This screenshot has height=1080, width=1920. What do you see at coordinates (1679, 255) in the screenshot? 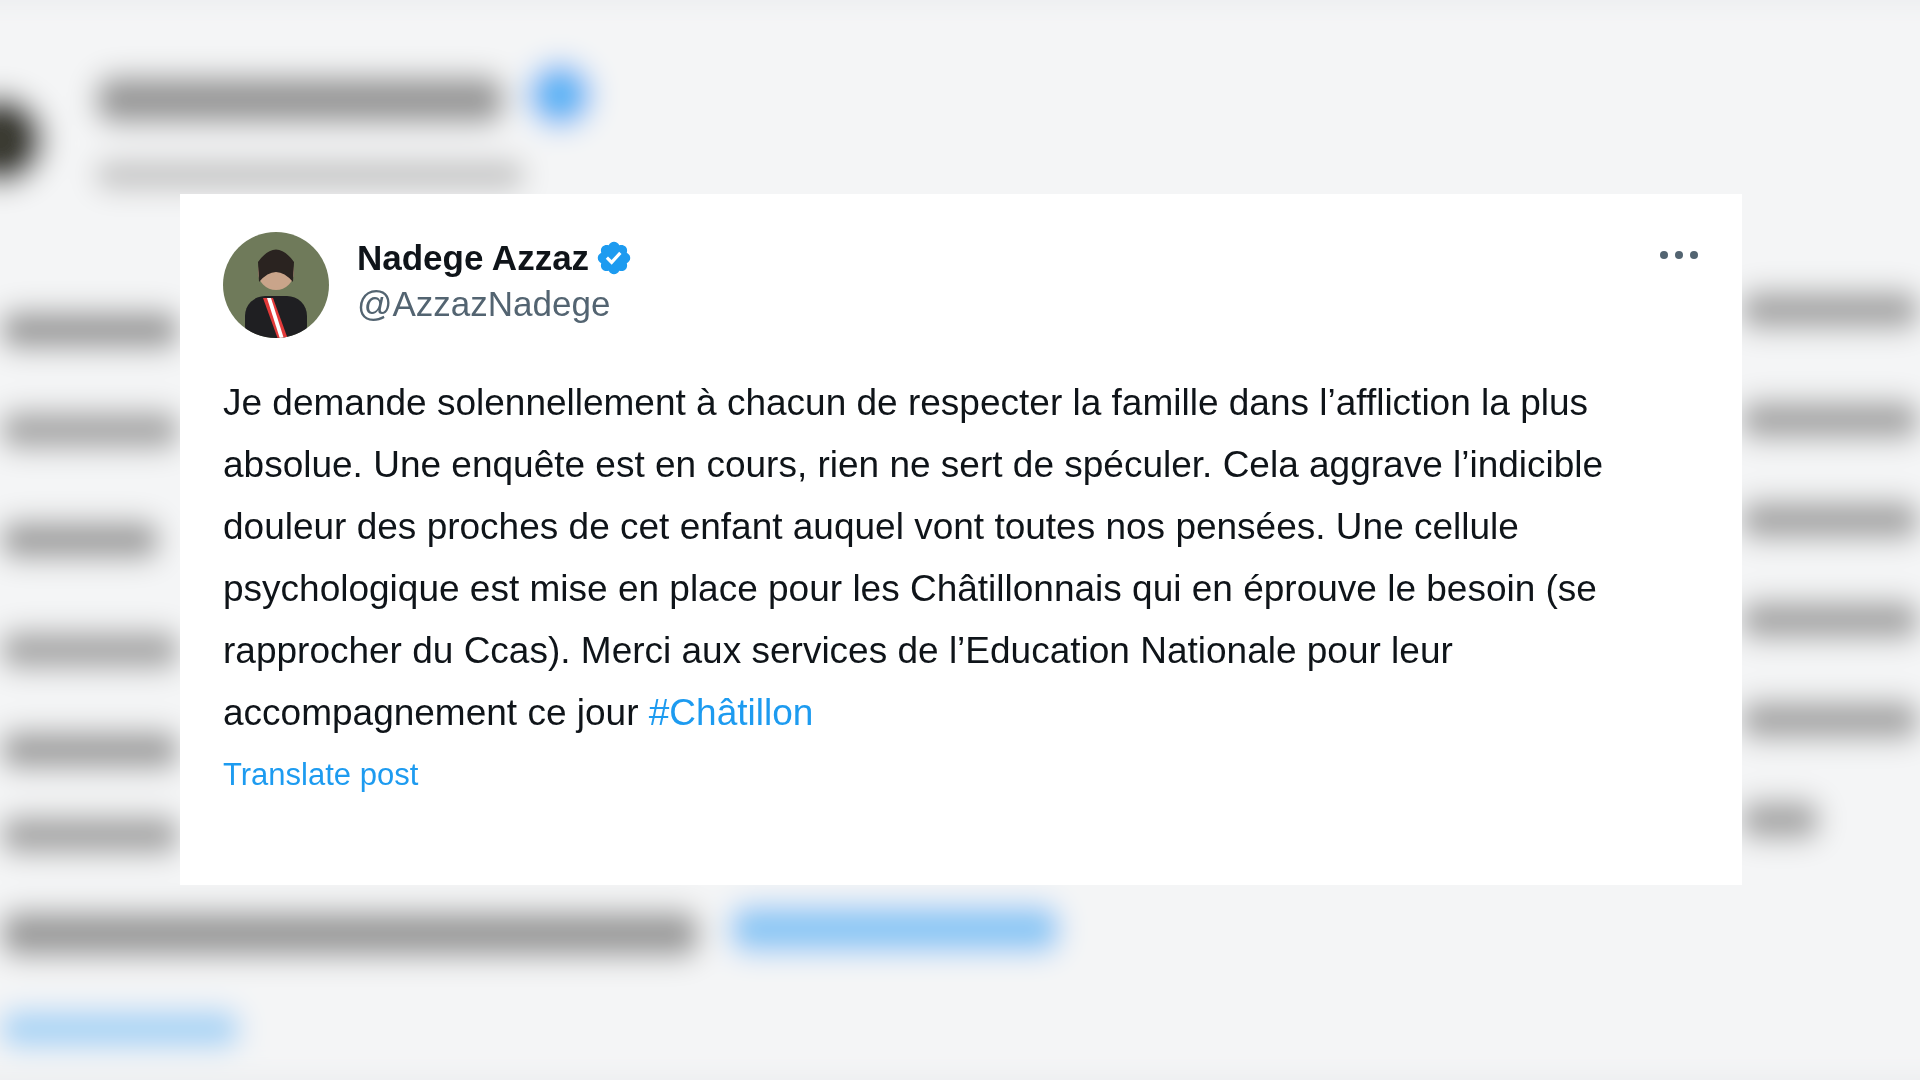
I see `more-options-icon` at bounding box center [1679, 255].